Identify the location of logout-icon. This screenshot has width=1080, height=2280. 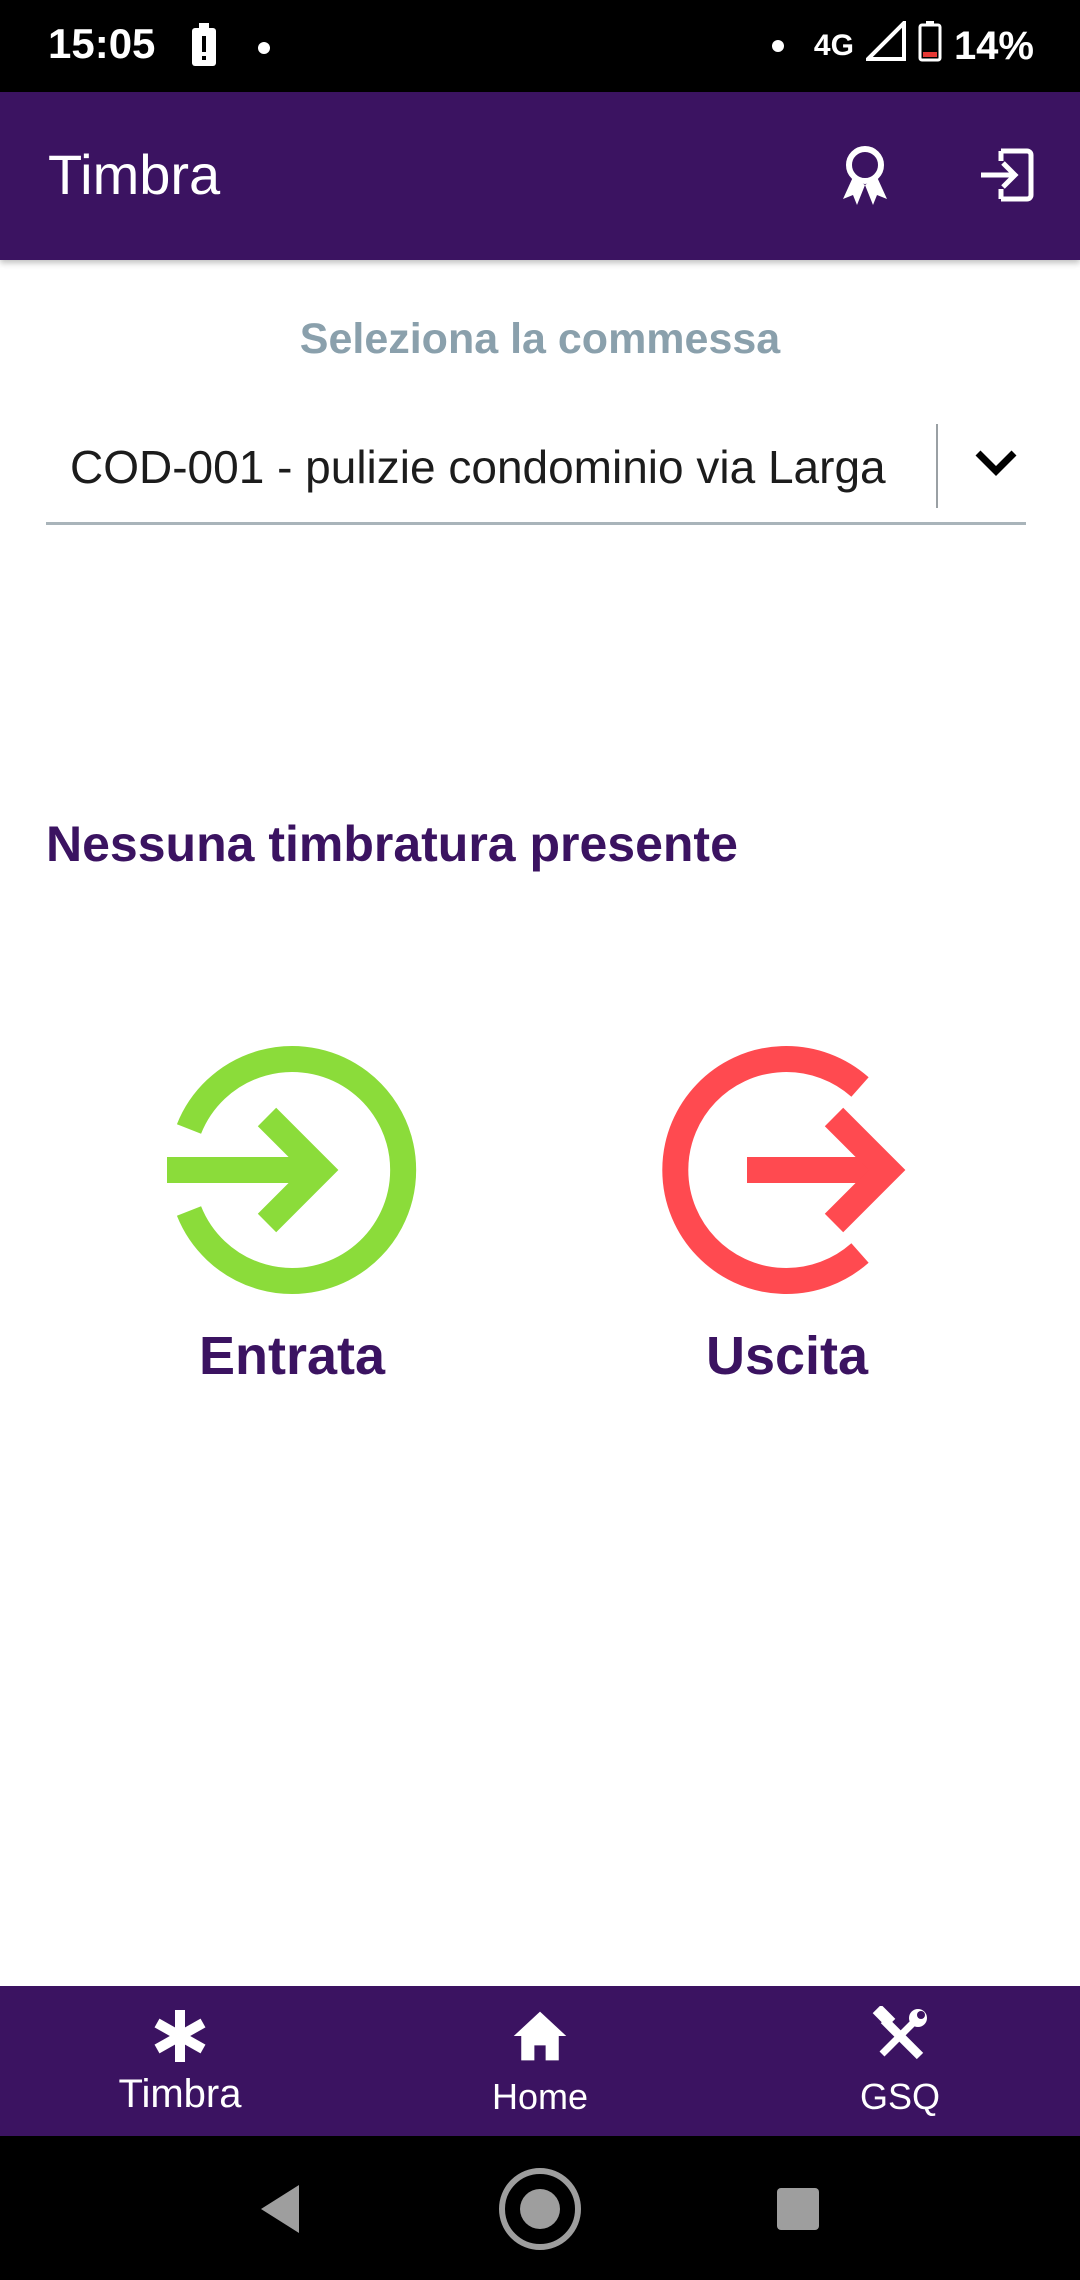
(1007, 177).